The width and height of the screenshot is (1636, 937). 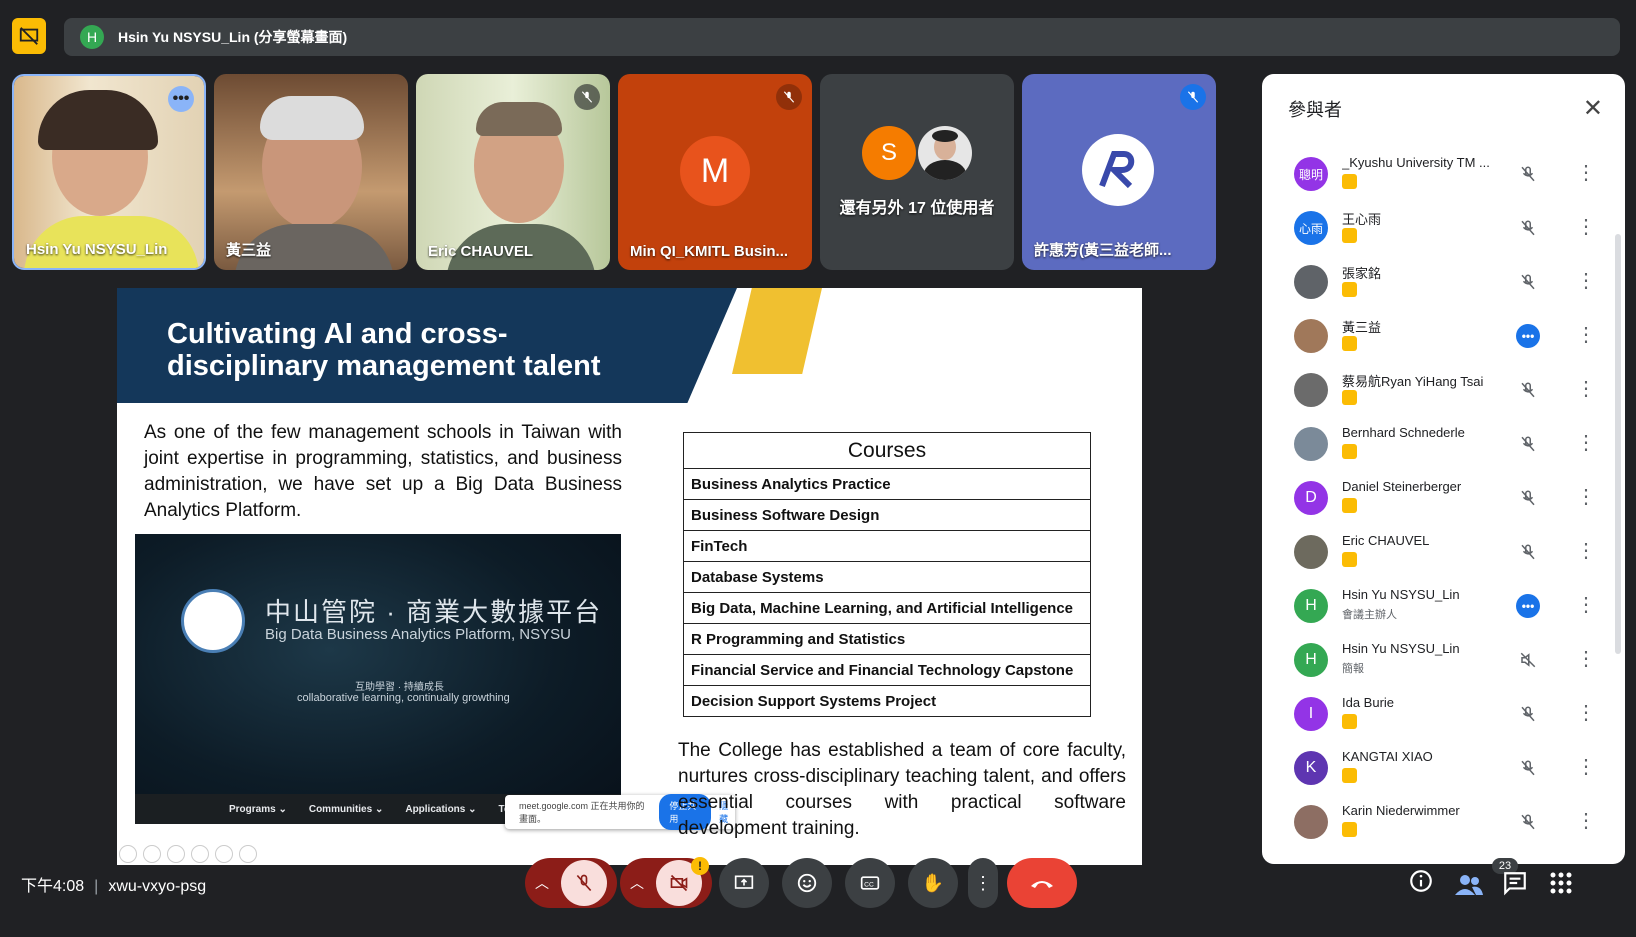 I want to click on close-icon: ✕, so click(x=1593, y=108).